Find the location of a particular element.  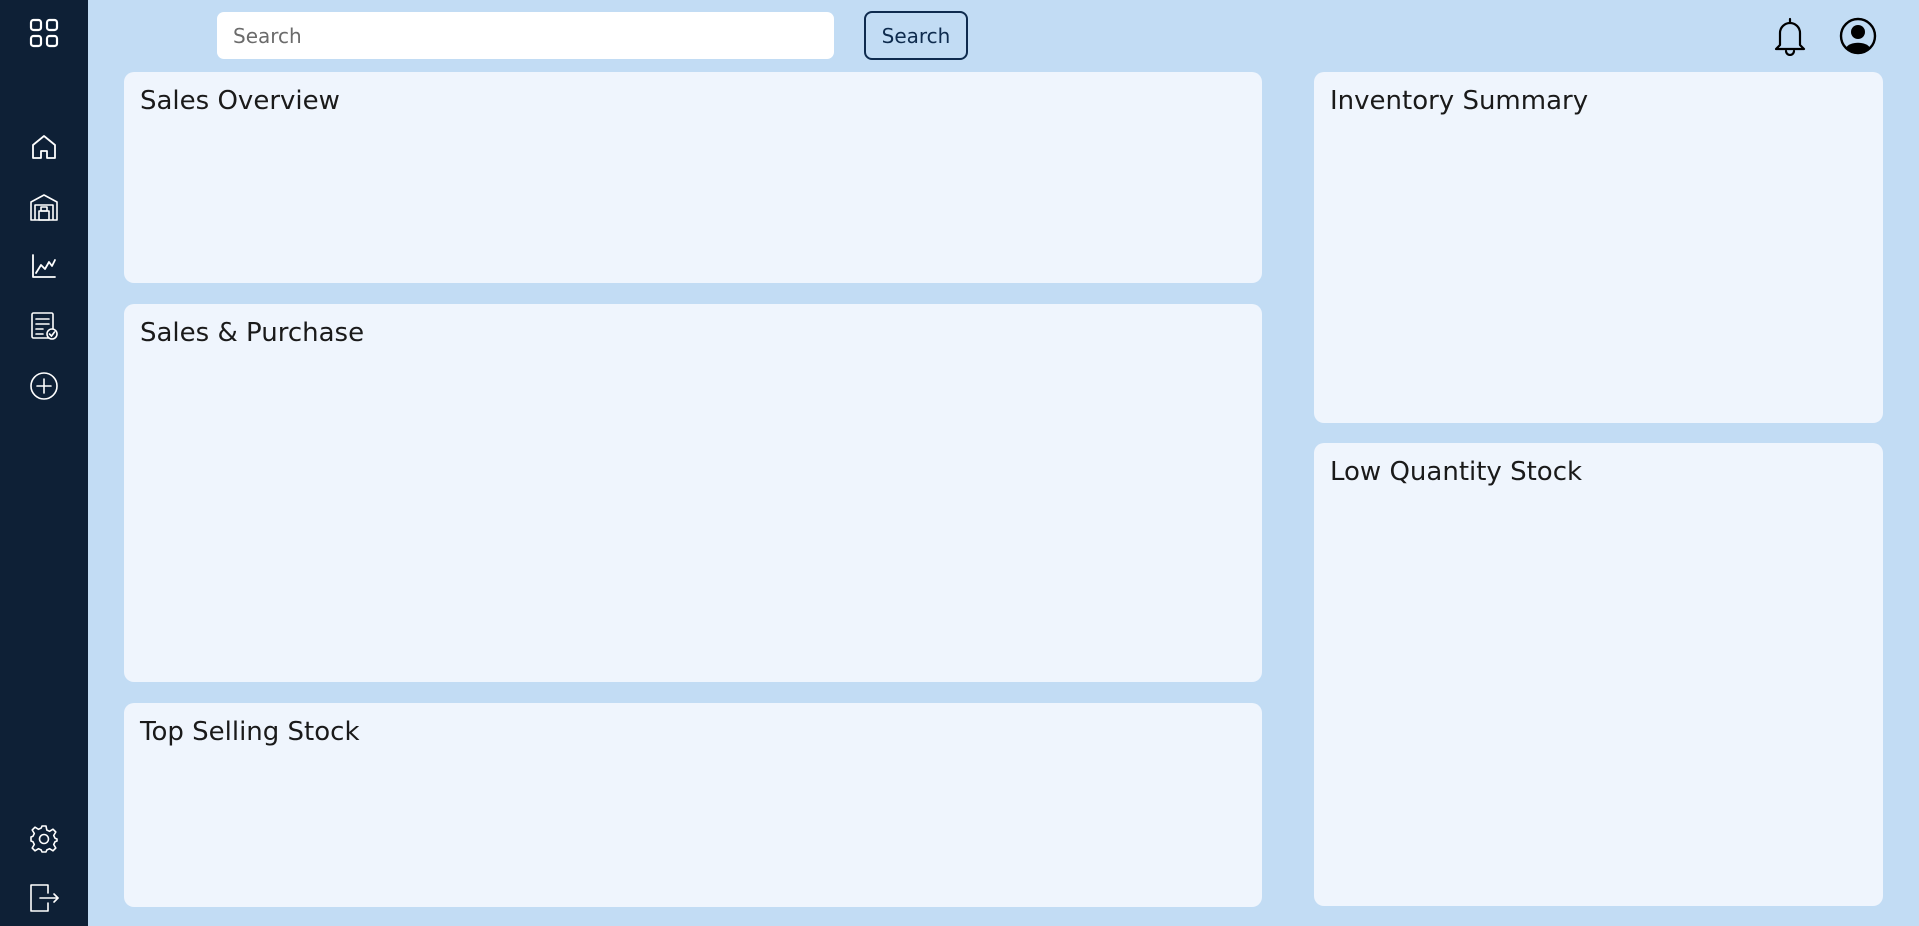

top-selling-stock-card: Top Selling Stock is located at coordinates (693, 805).